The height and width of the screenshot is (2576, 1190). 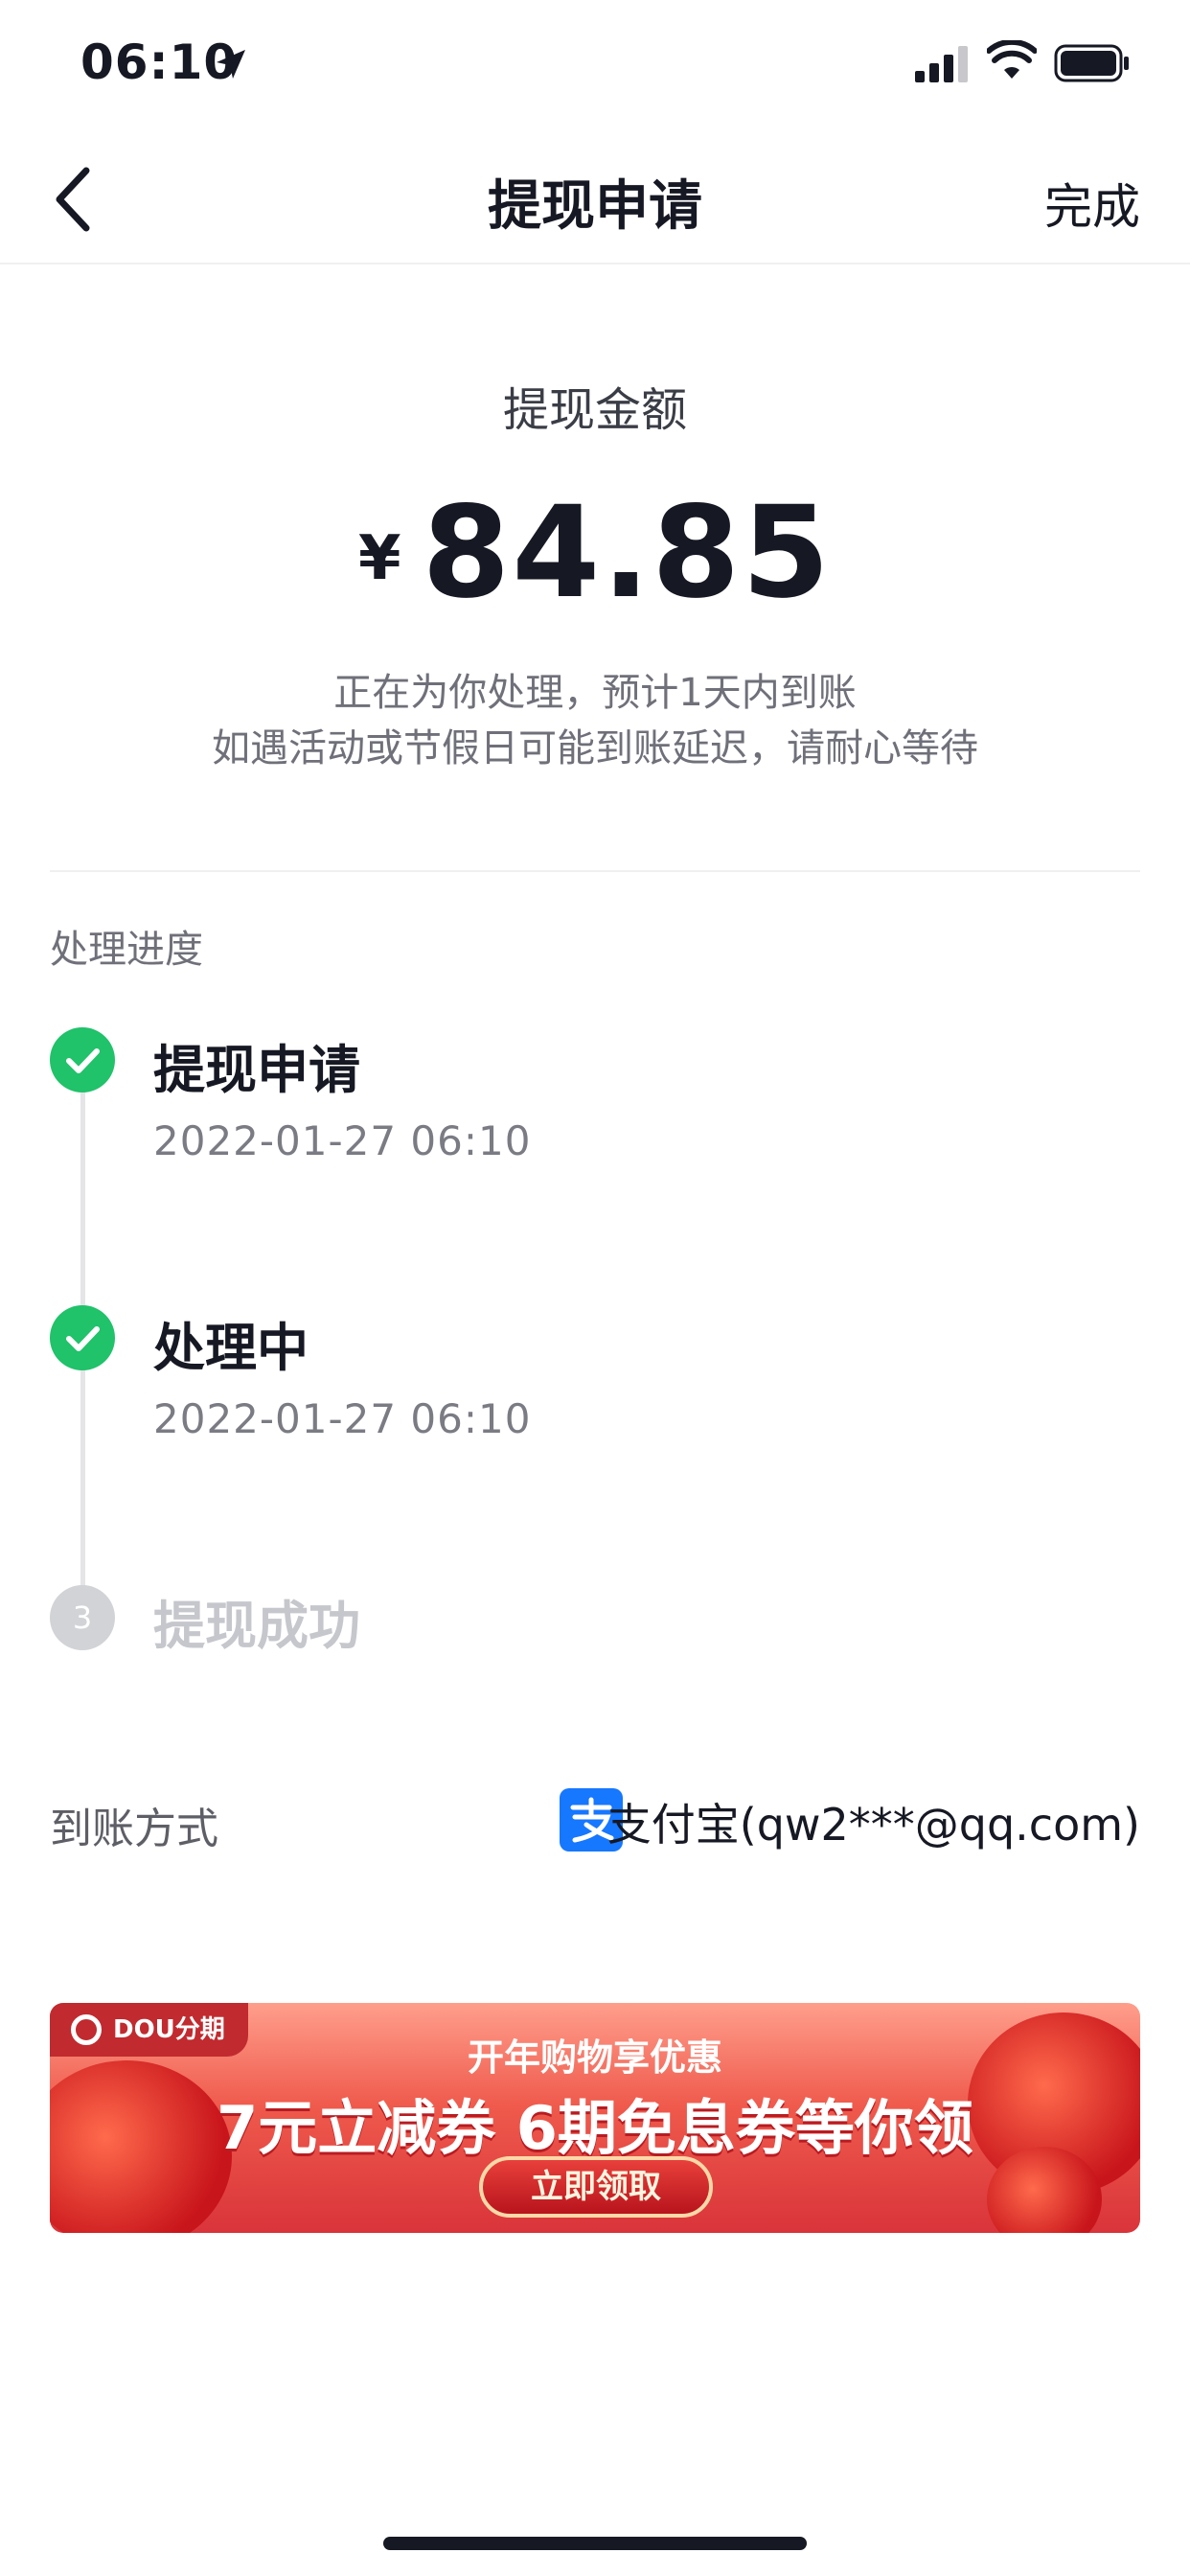 What do you see at coordinates (83, 1617) in the screenshot?
I see `step-number-badge: 3` at bounding box center [83, 1617].